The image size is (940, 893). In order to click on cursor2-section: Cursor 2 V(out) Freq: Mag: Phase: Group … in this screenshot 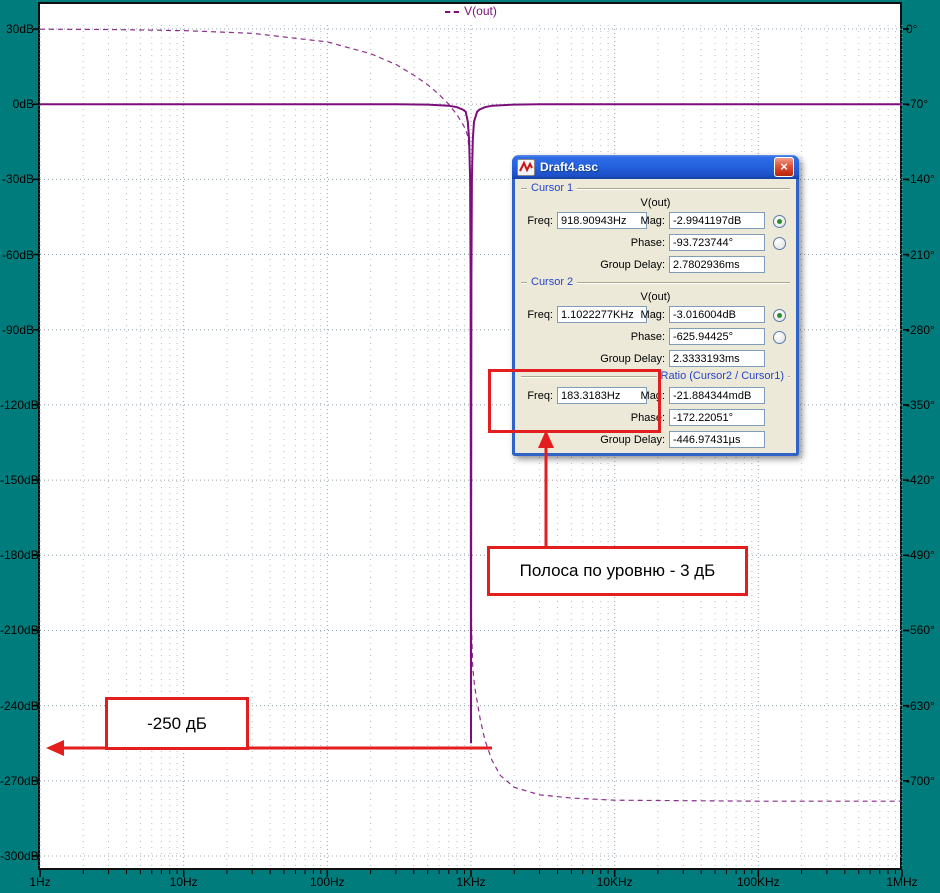, I will do `click(655, 322)`.